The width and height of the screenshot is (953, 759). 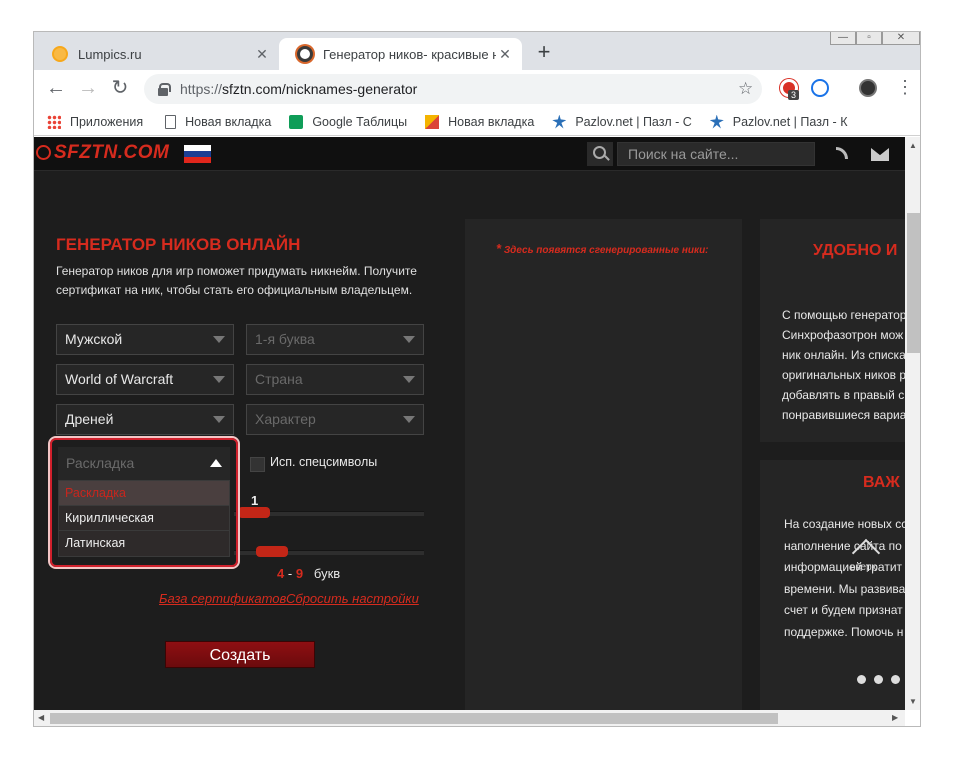 What do you see at coordinates (409, 54) in the screenshot?
I see `tab-title: Генератор ников- красивые ни` at bounding box center [409, 54].